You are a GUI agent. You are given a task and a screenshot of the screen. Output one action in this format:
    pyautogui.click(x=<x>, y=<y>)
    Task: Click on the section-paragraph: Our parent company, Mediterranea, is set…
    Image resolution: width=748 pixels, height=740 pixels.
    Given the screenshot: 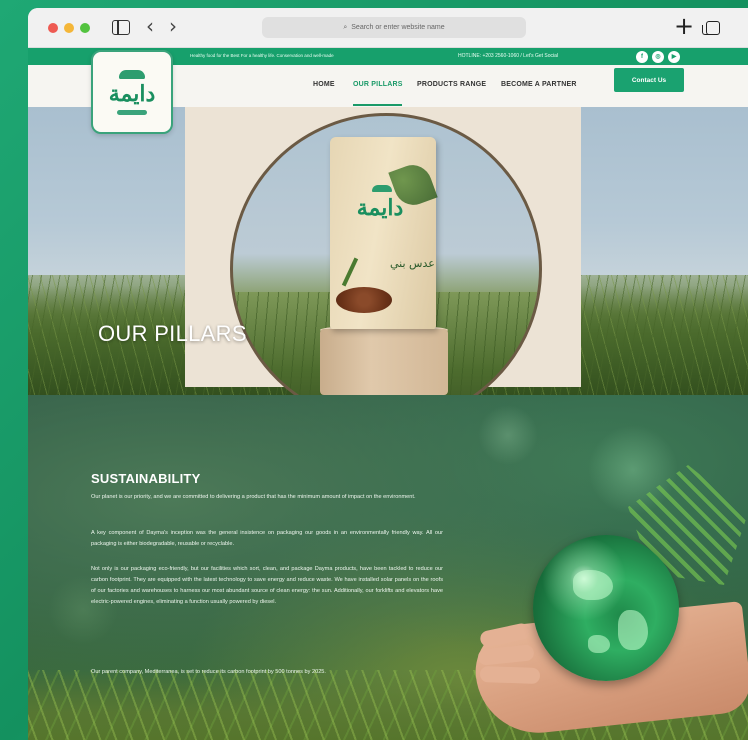 What is the action you would take?
    pyautogui.click(x=208, y=672)
    